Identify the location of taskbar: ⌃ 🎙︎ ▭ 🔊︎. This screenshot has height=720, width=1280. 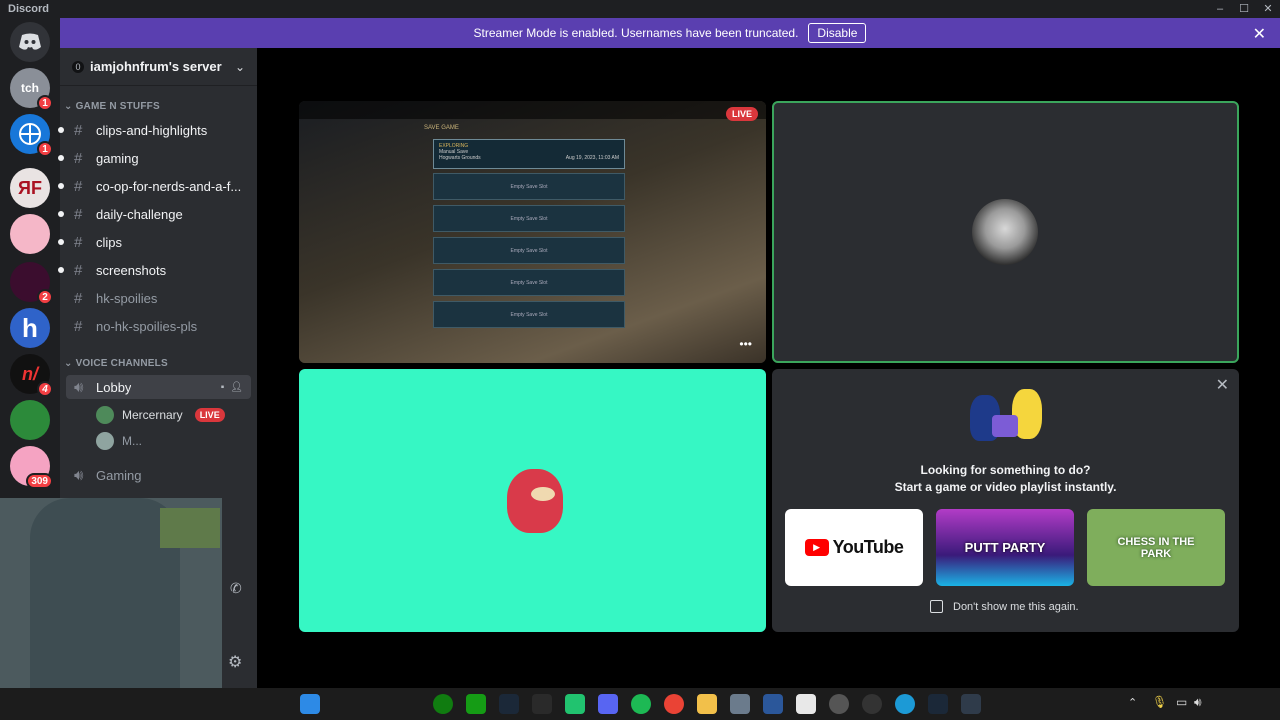
(640, 704).